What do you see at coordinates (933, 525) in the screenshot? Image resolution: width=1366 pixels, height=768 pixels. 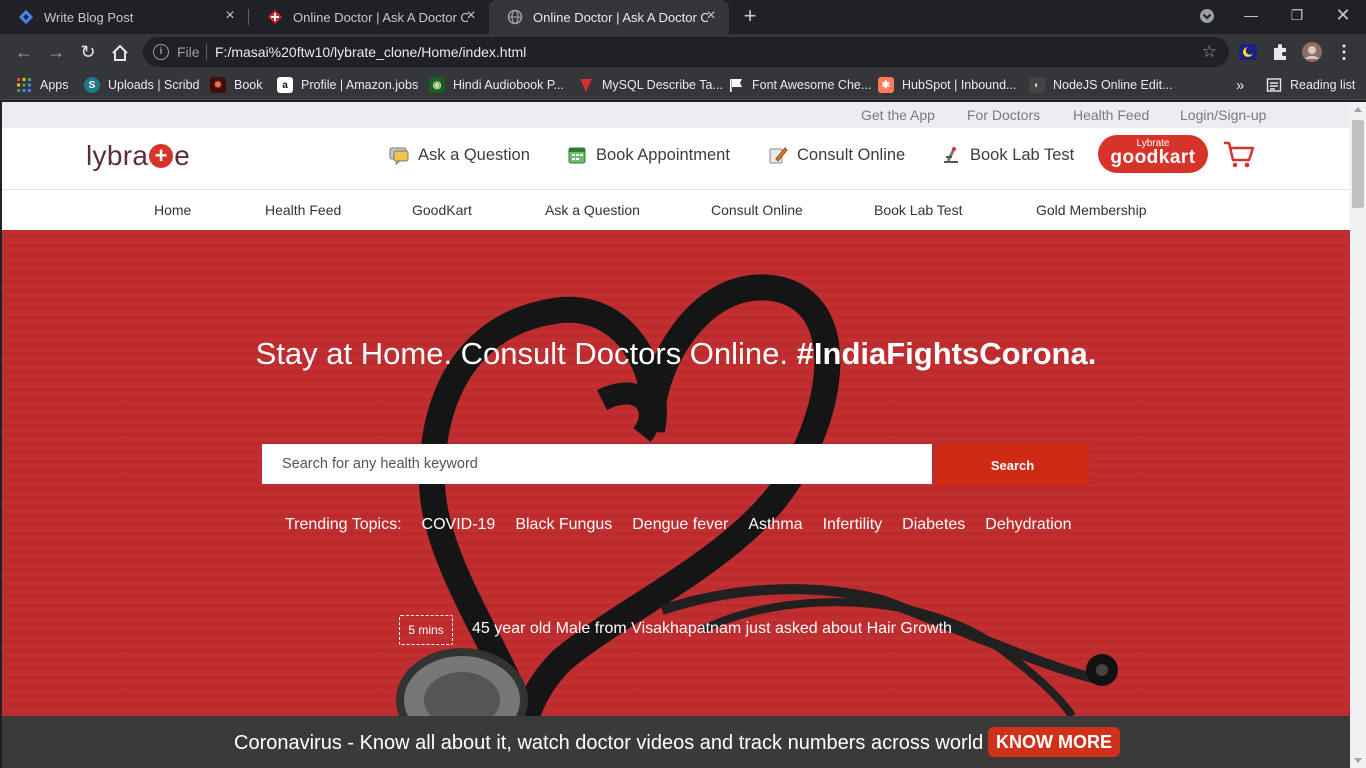 I see `trending-topic-diabetes: Diabetes` at bounding box center [933, 525].